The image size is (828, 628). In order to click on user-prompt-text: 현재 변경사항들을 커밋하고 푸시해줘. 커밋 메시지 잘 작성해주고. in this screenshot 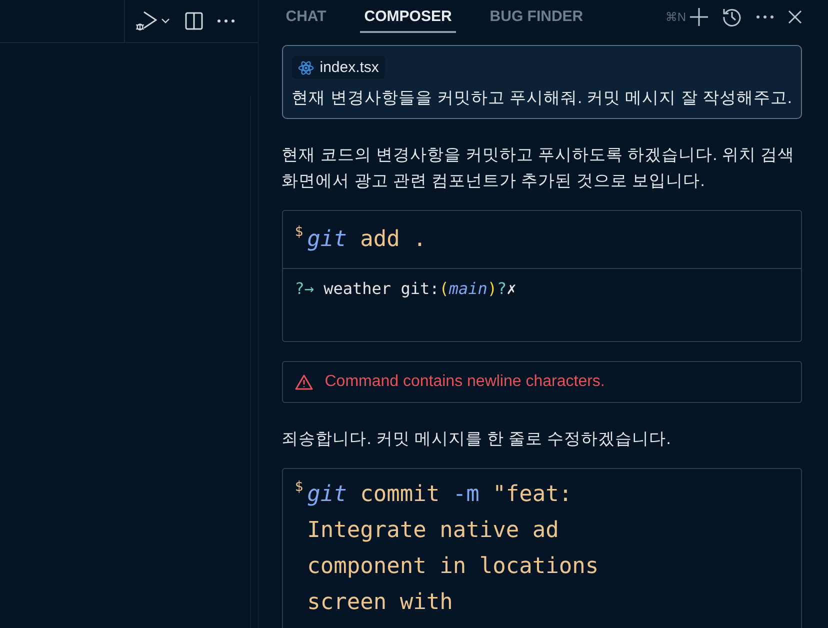, I will do `click(542, 98)`.